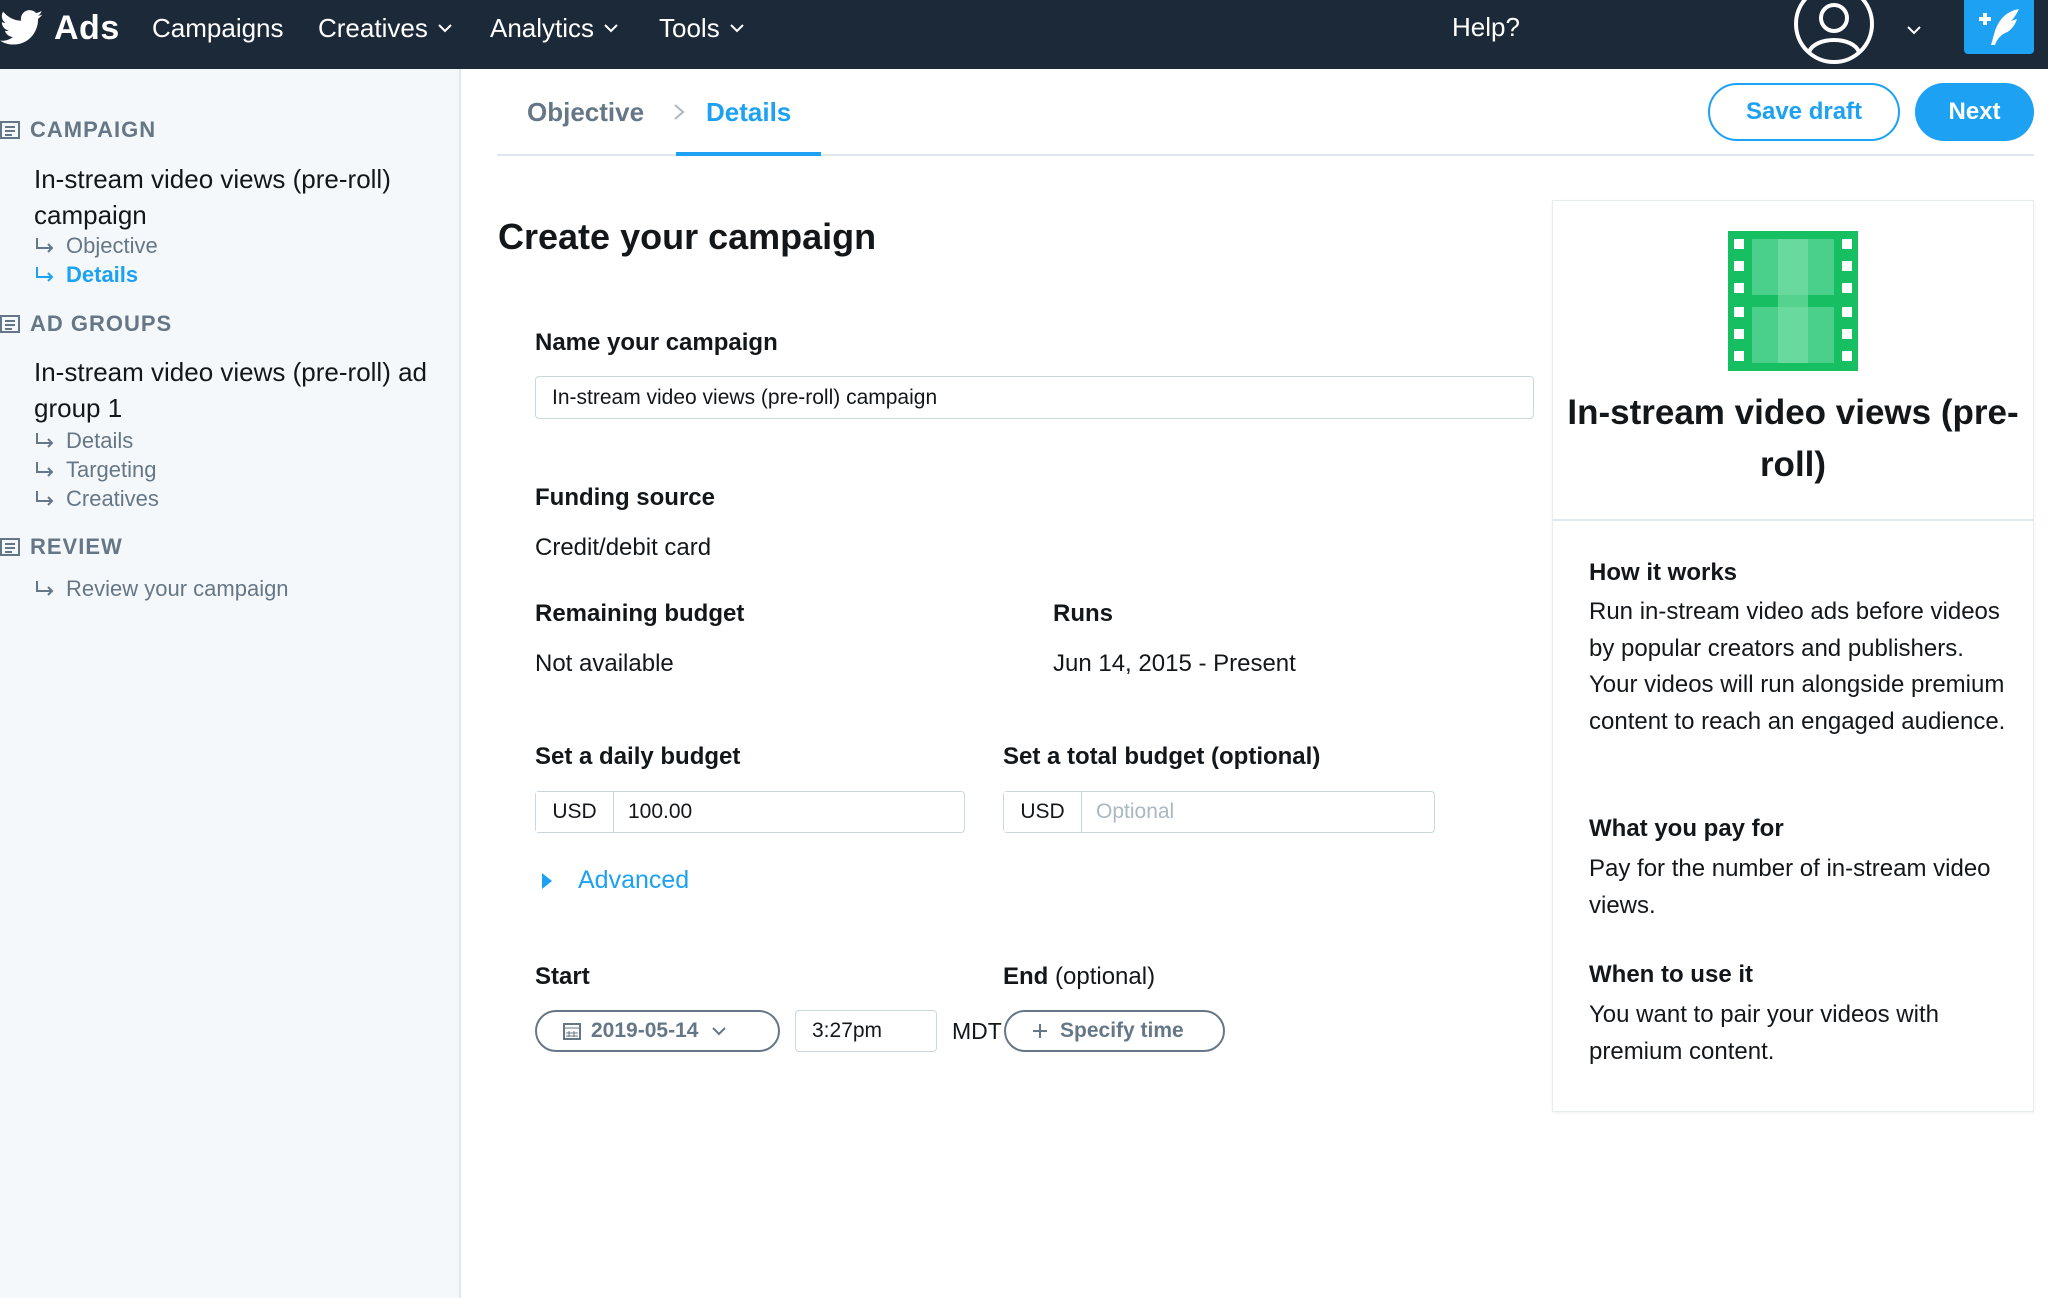  Describe the element at coordinates (1174, 663) in the screenshot. I see `runs-value: Jun 14, 2015 - Present` at that location.